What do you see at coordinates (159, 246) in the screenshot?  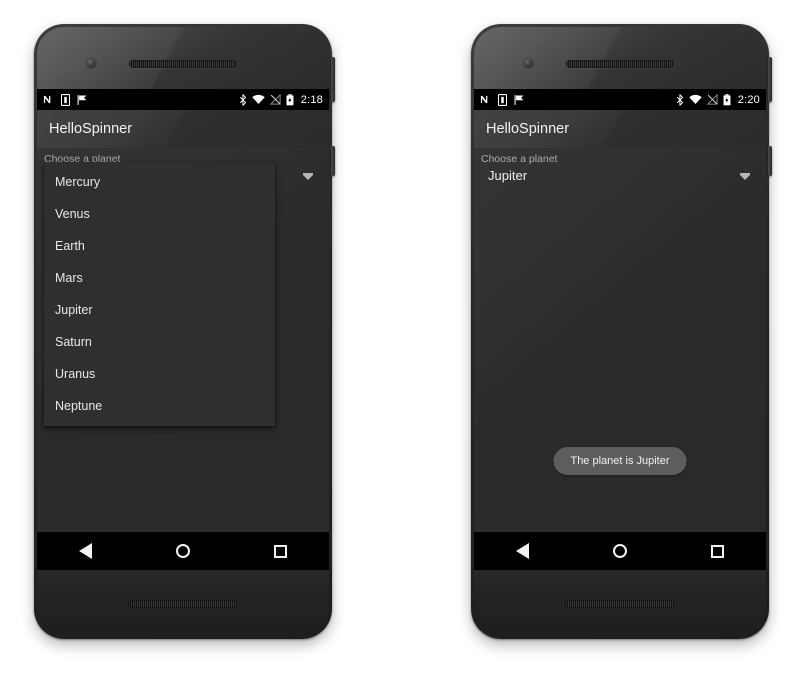 I see `list-item: Earth` at bounding box center [159, 246].